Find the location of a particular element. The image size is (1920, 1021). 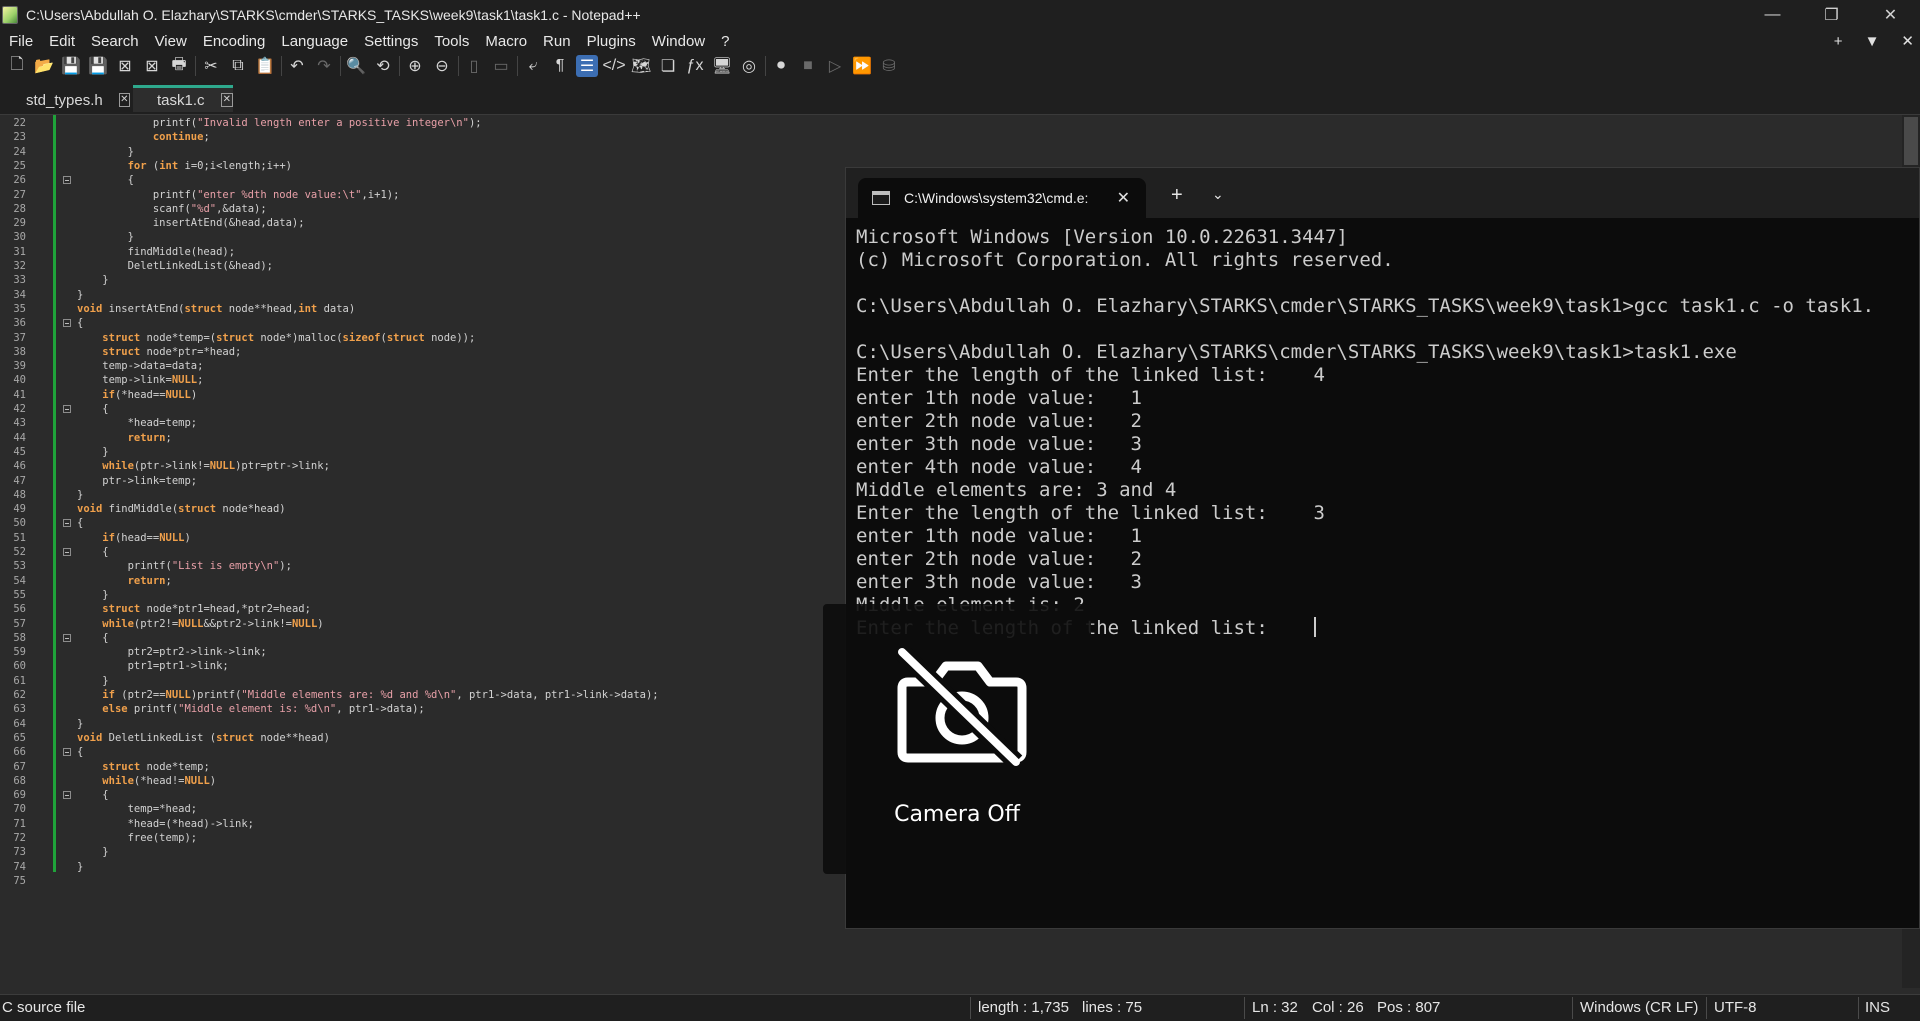

code-line: void DeletLinkedList (struct node**head) is located at coordinates (203, 738).